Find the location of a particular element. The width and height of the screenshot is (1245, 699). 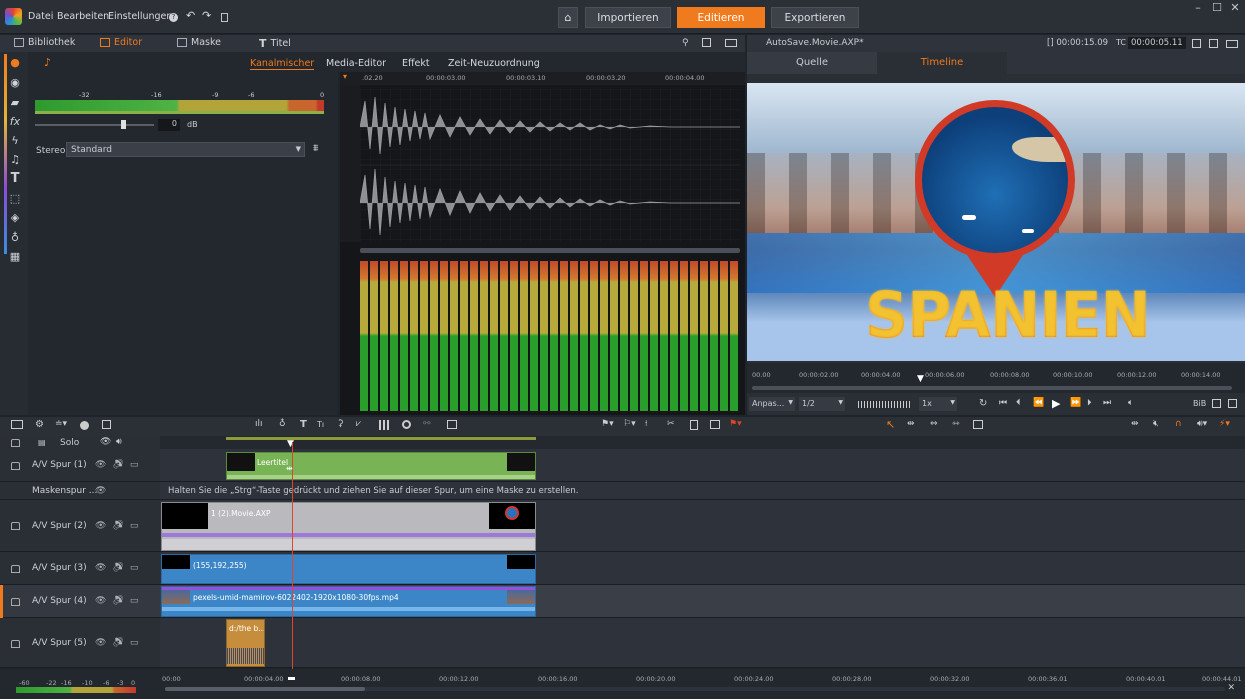

track-name: A/V Spur (1) is located at coordinates (59, 465).